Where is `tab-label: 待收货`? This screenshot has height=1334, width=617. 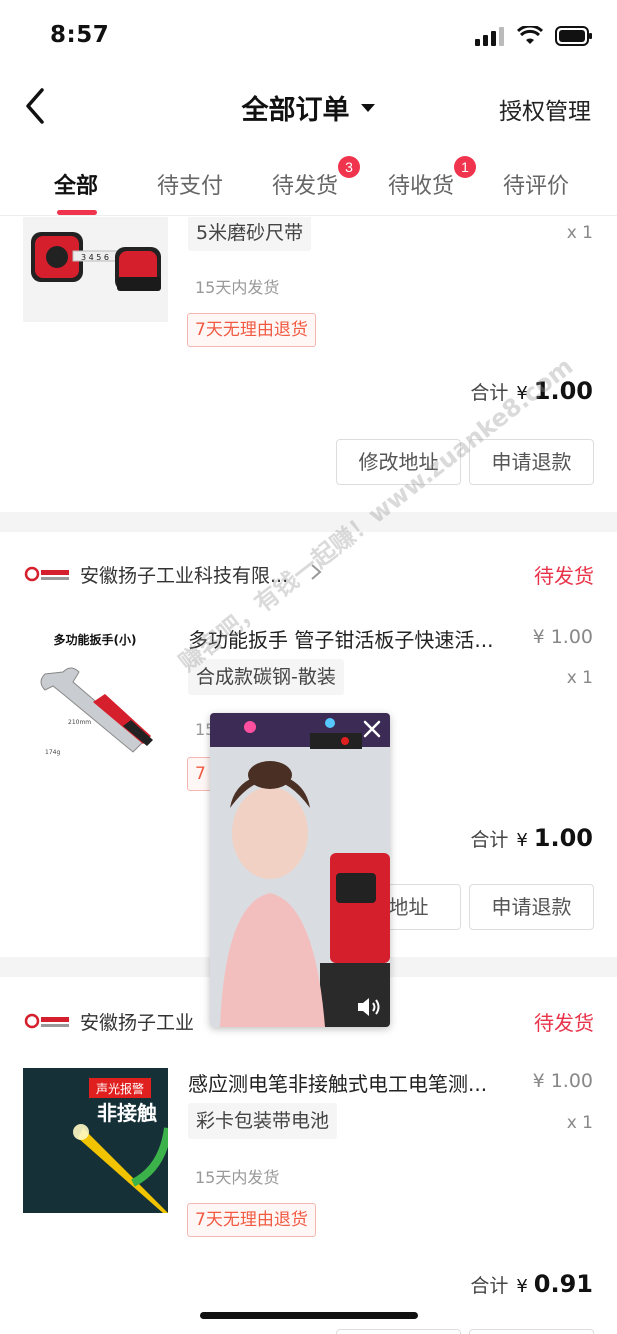
tab-label: 待收货 is located at coordinates (421, 186).